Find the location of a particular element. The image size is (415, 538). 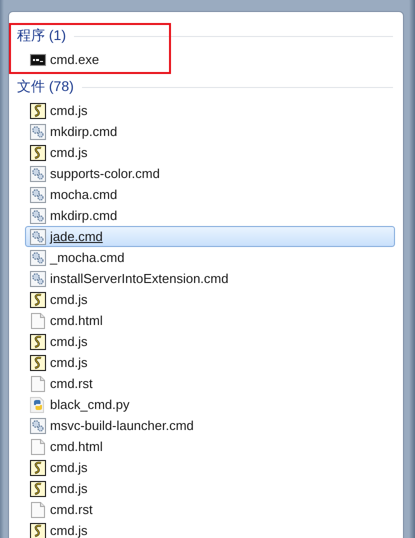

file-item: cmd.exe is located at coordinates (210, 59).